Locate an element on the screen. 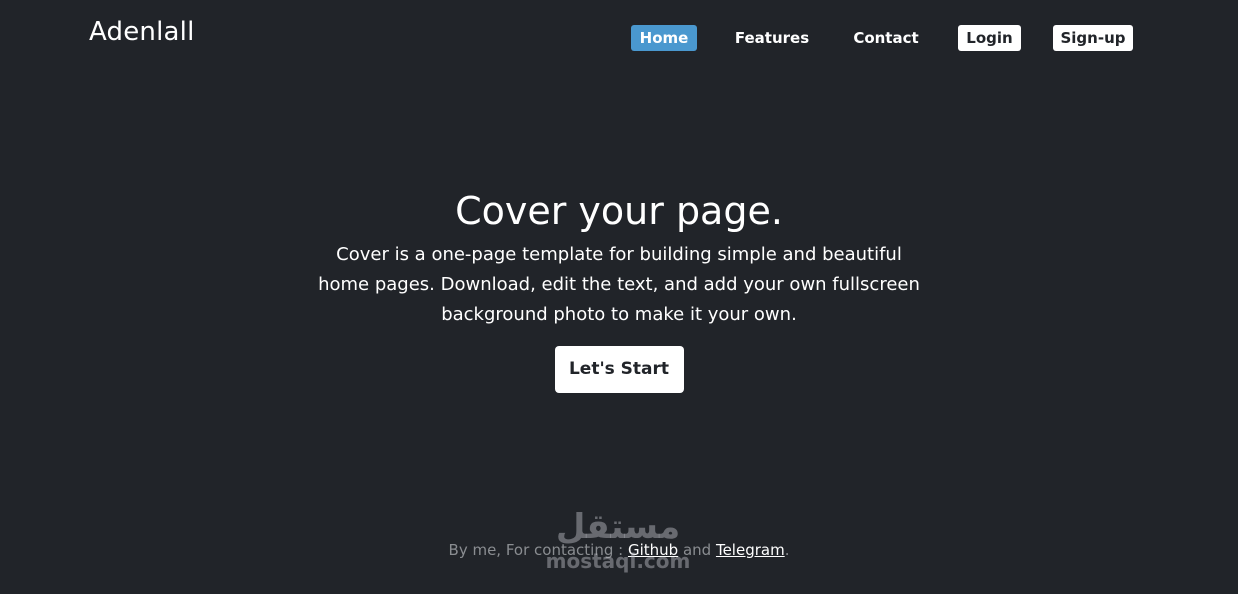 Image resolution: width=1238 pixels, height=594 pixels. login-button: Login is located at coordinates (989, 38).